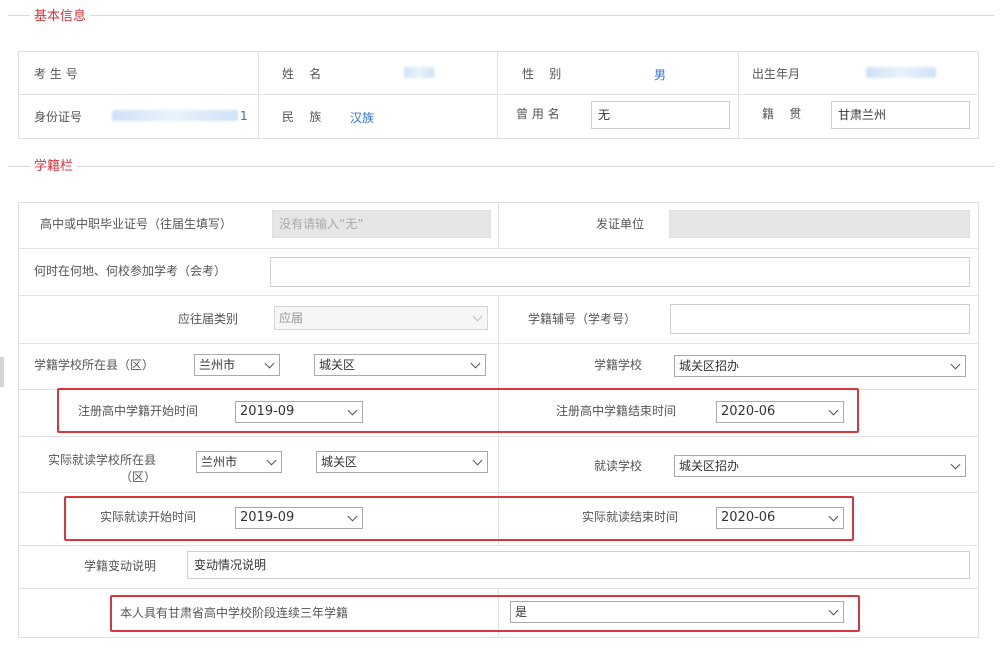 Image resolution: width=1000 pixels, height=658 pixels. Describe the element at coordinates (820, 319) in the screenshot. I see `aux-no-field` at that location.